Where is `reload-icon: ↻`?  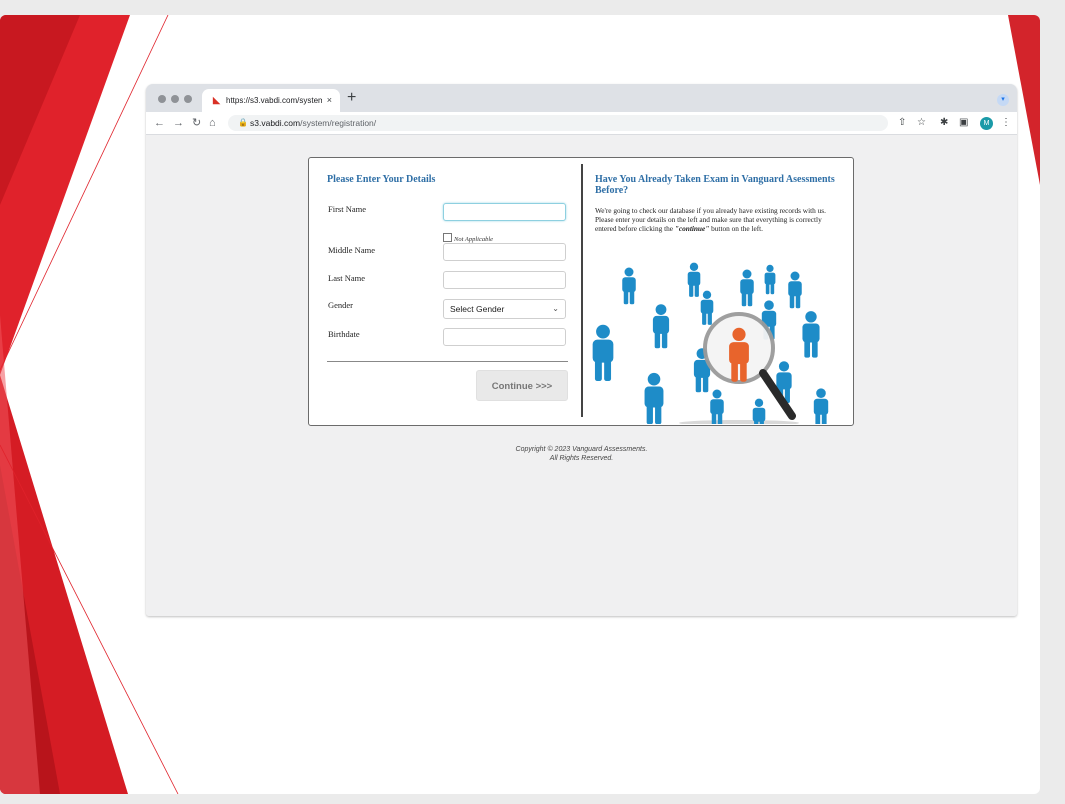
reload-icon: ↻ is located at coordinates (196, 123).